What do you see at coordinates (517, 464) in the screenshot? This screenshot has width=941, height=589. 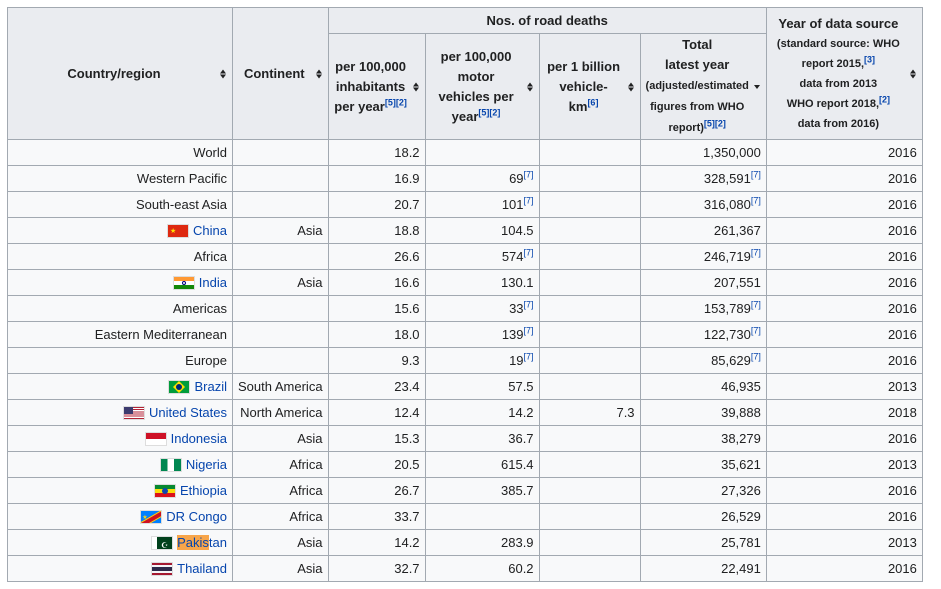 I see `cell-value: 615.4` at bounding box center [517, 464].